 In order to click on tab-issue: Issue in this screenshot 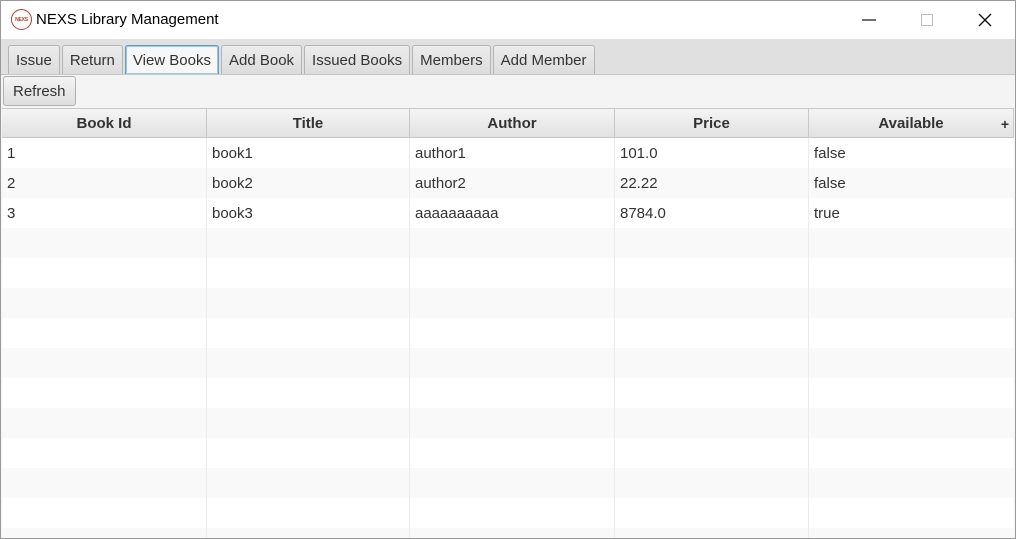, I will do `click(34, 59)`.